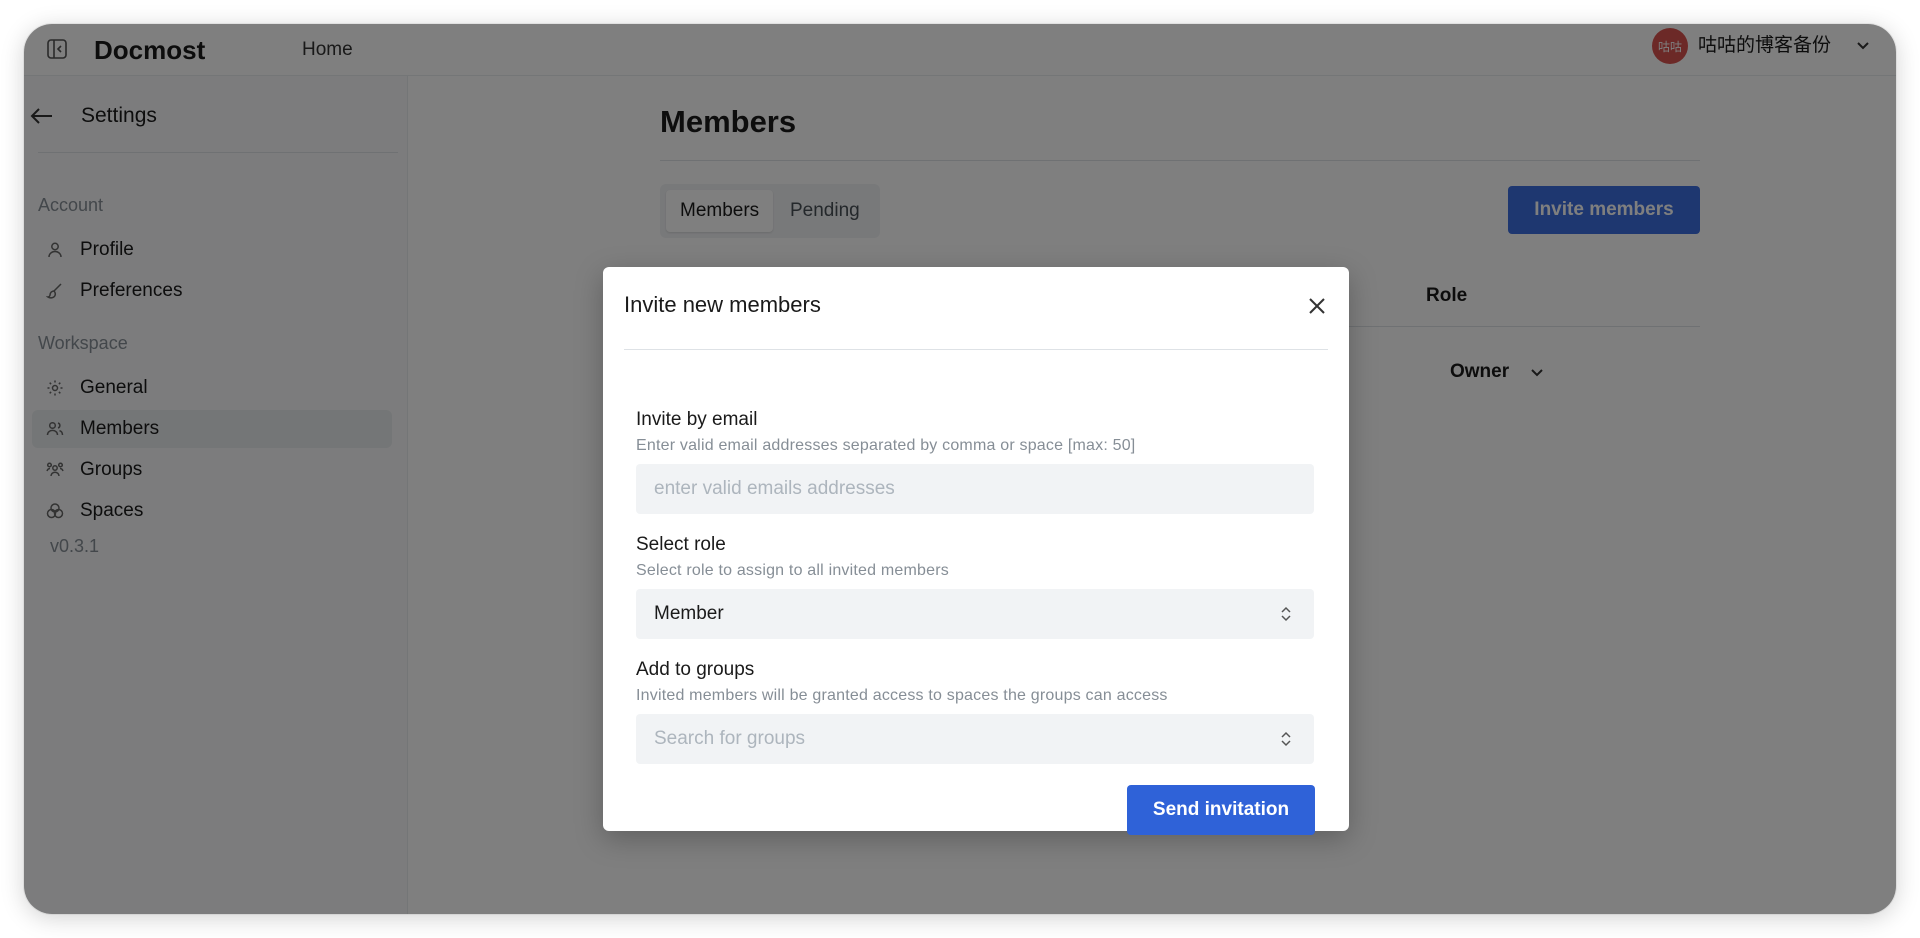 This screenshot has height=938, width=1920. I want to click on close-icon, so click(1317, 306).